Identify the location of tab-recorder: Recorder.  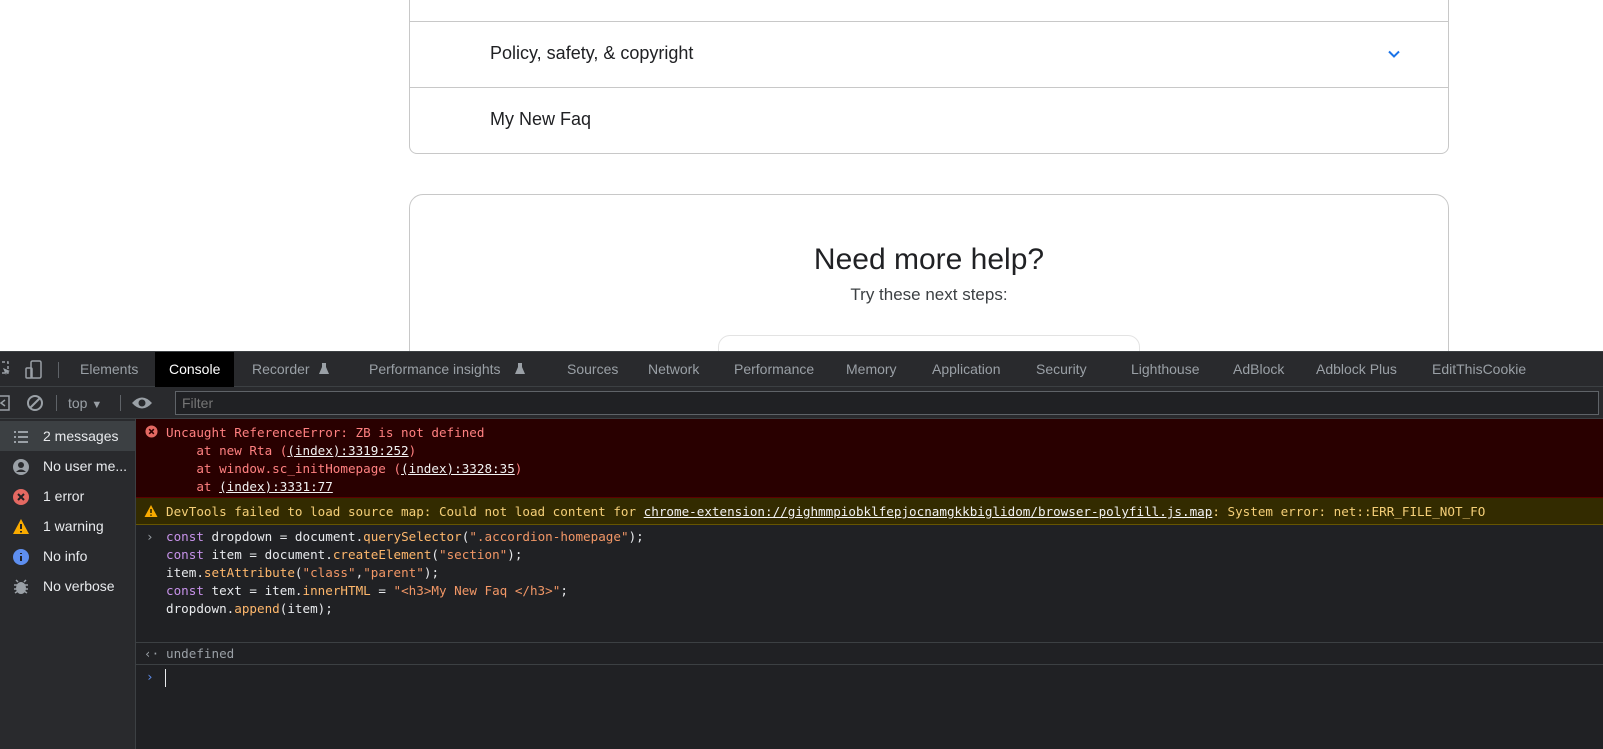
(281, 369).